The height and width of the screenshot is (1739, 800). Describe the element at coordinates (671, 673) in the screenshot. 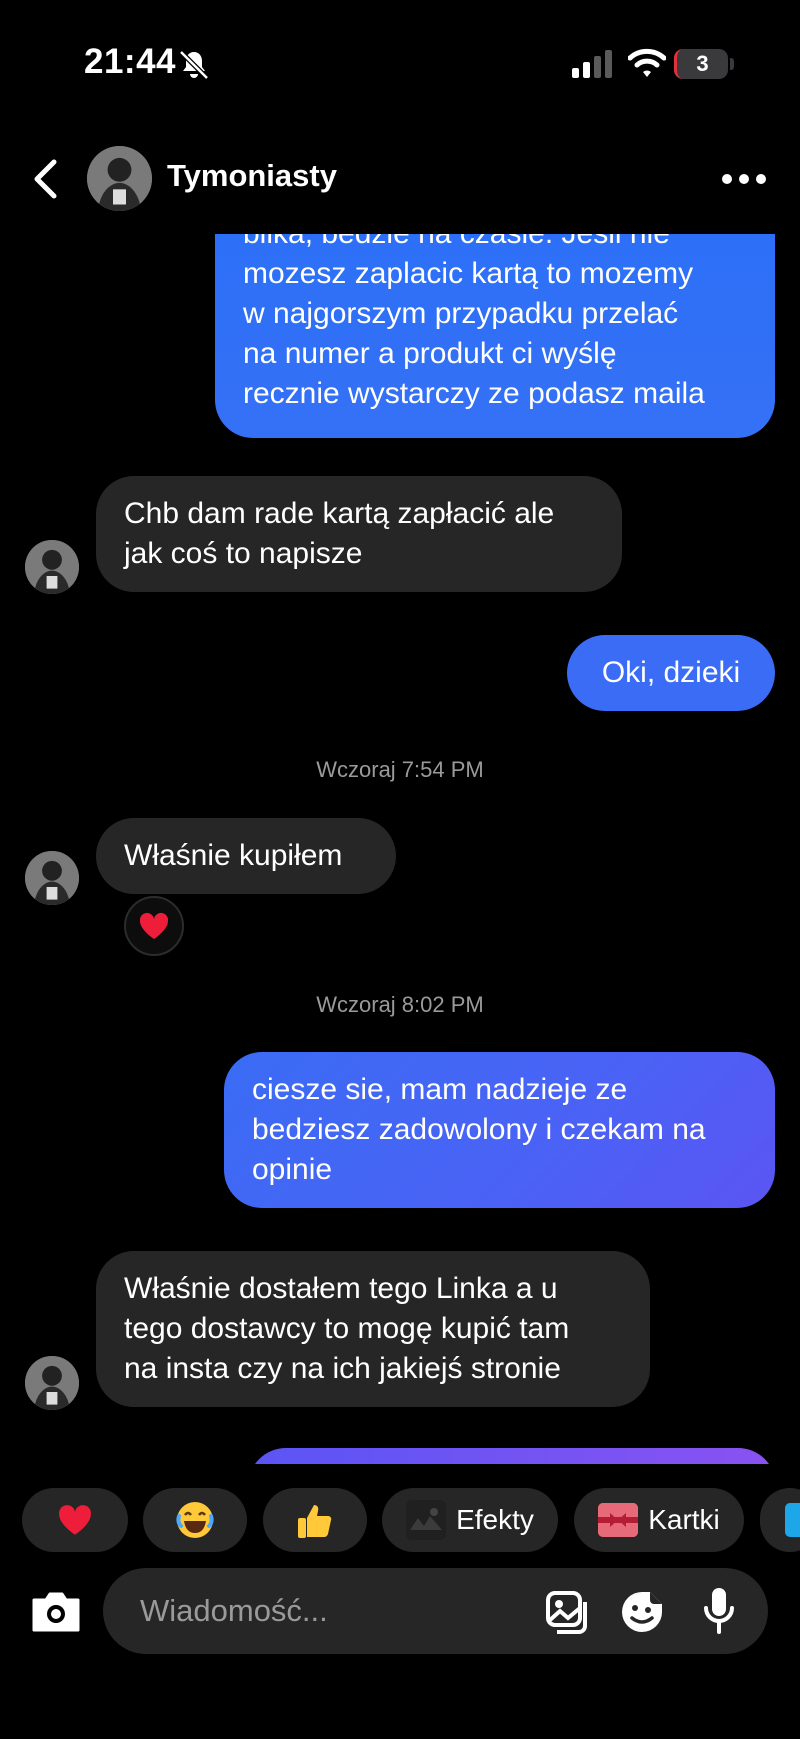

I see `outgoing-message: Oki, dzieki` at that location.